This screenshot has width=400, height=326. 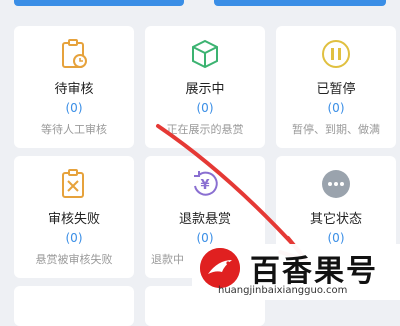 I want to click on card-title: 已暂停, so click(x=336, y=89).